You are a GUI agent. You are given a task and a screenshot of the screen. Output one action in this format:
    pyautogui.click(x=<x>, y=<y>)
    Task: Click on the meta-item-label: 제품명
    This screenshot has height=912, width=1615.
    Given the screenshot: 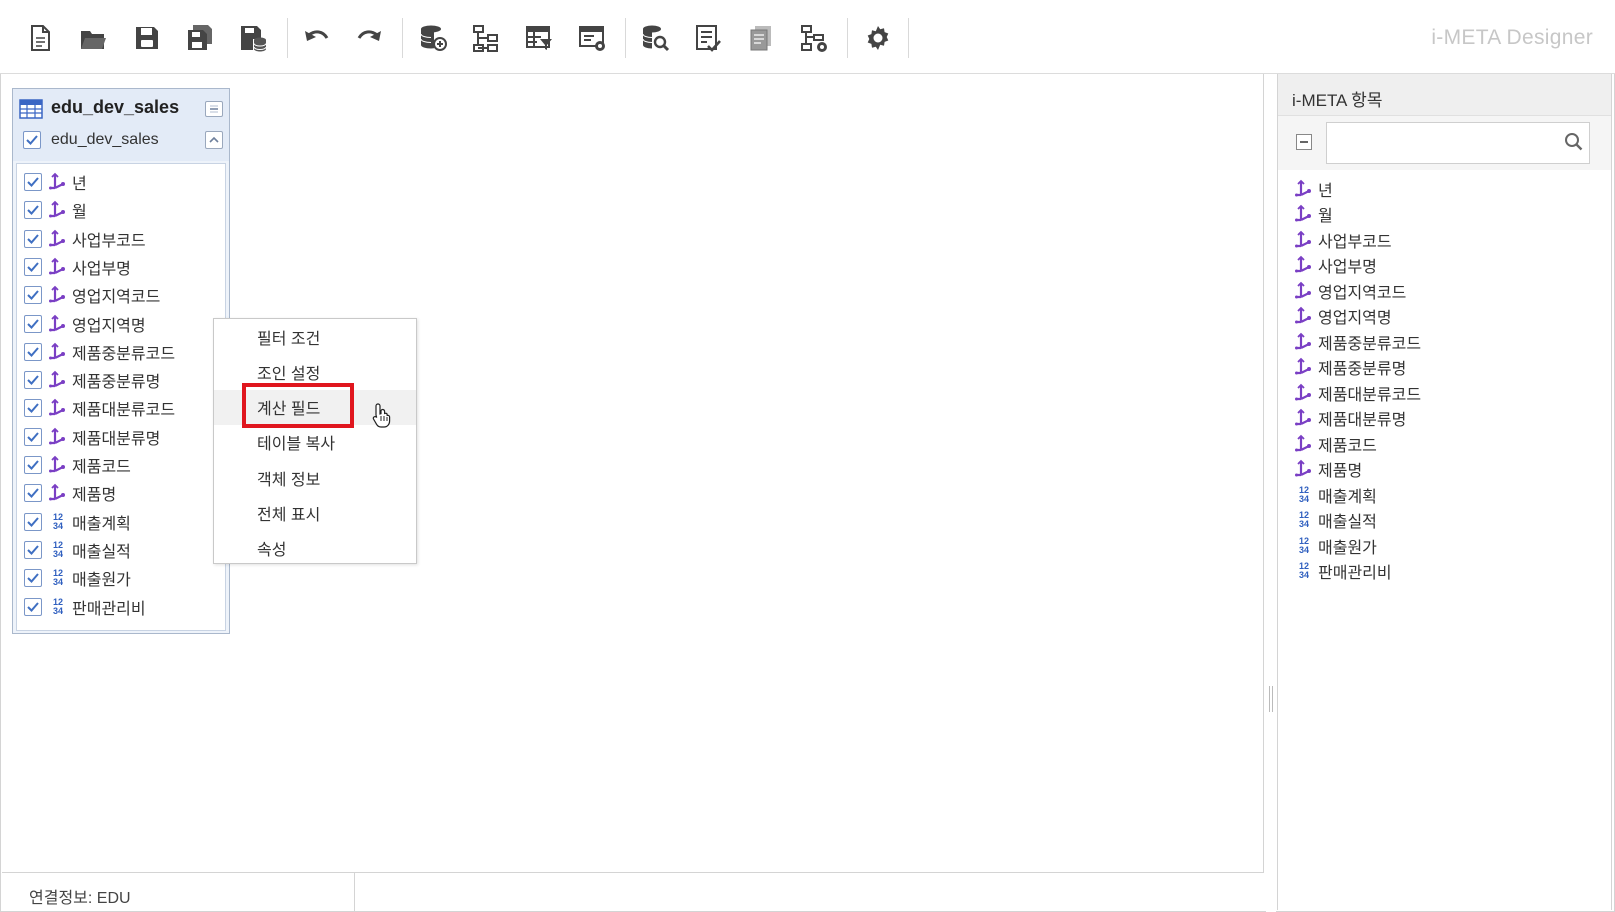 What is the action you would take?
    pyautogui.click(x=1340, y=471)
    